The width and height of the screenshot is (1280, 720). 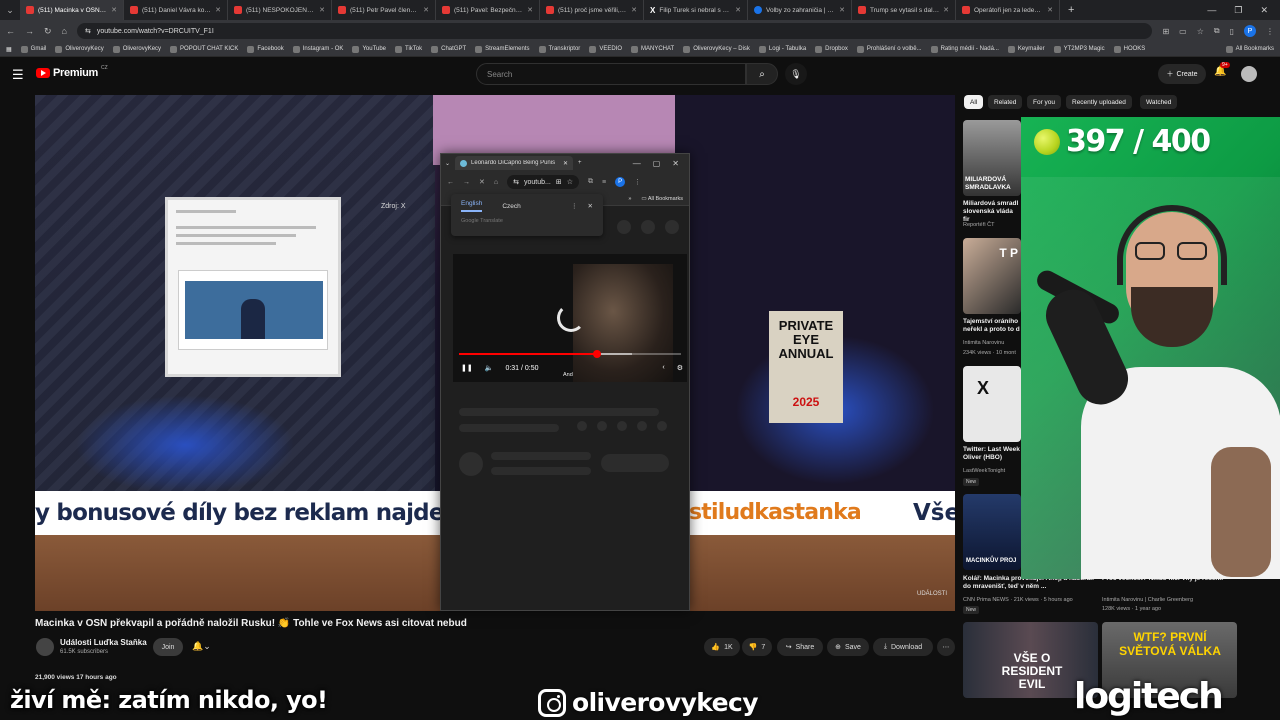 I want to click on user-avatar, so click(x=1249, y=74).